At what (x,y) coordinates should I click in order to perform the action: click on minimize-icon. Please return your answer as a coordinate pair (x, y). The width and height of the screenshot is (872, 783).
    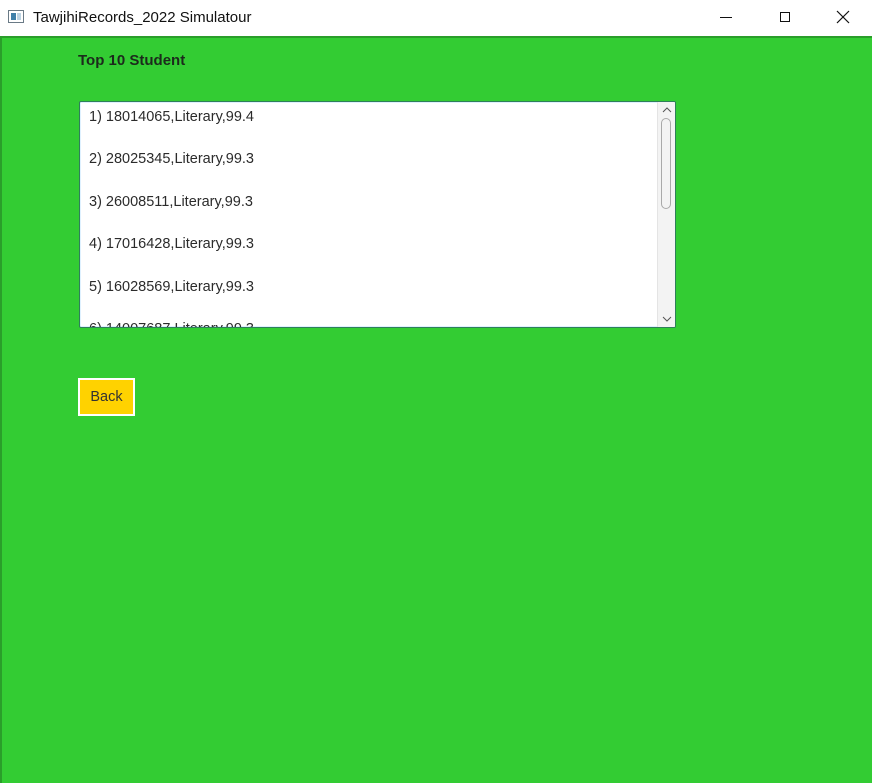
    Looking at the image, I should click on (726, 17).